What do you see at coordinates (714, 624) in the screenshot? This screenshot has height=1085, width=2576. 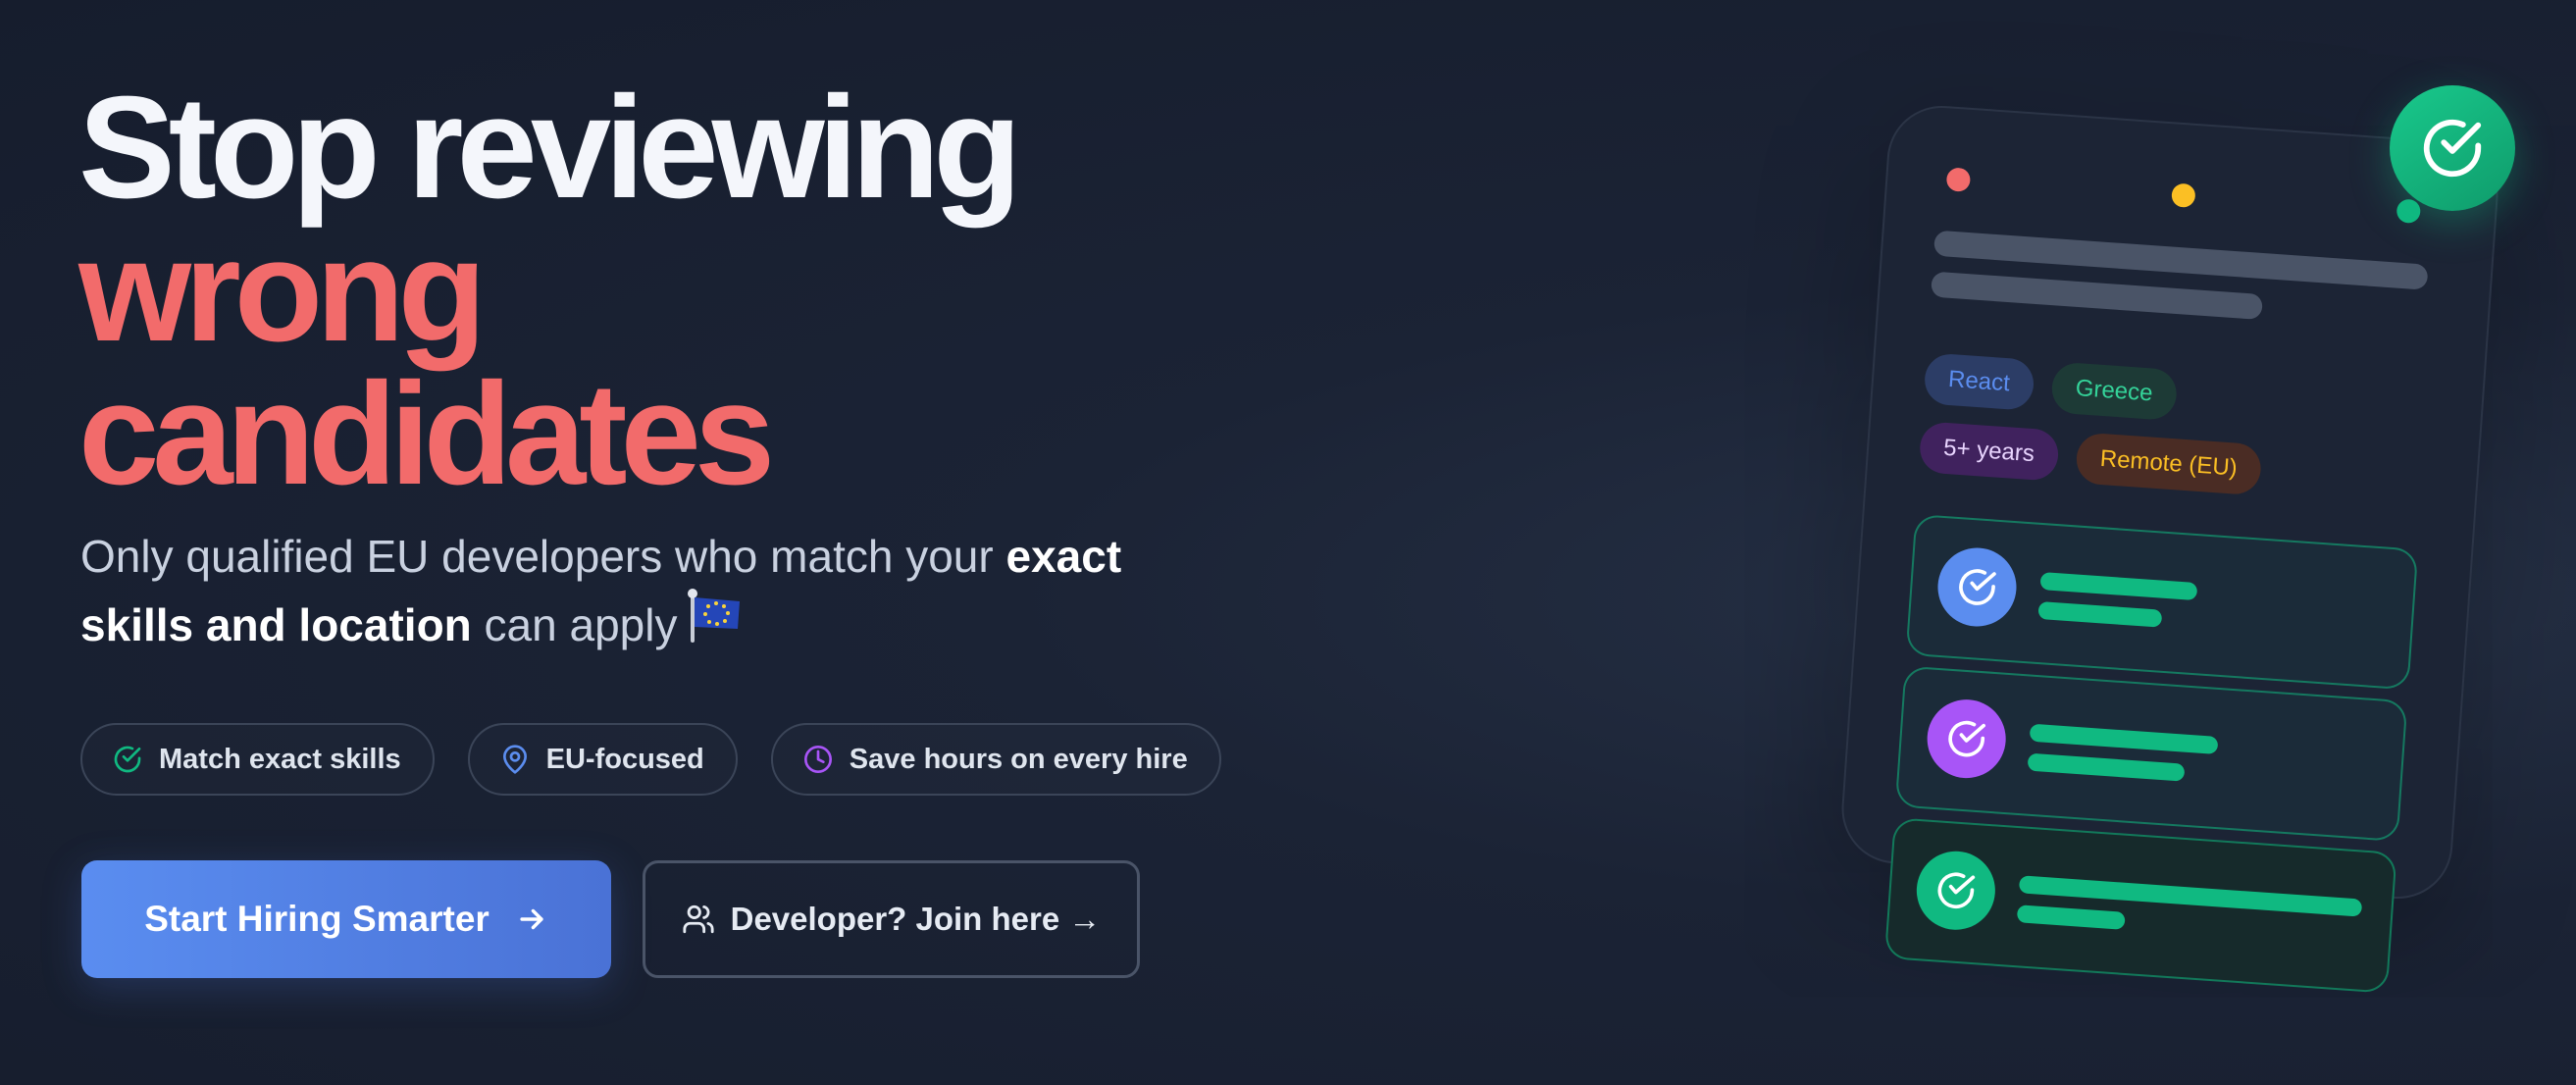 I see `eu-flag-icon` at bounding box center [714, 624].